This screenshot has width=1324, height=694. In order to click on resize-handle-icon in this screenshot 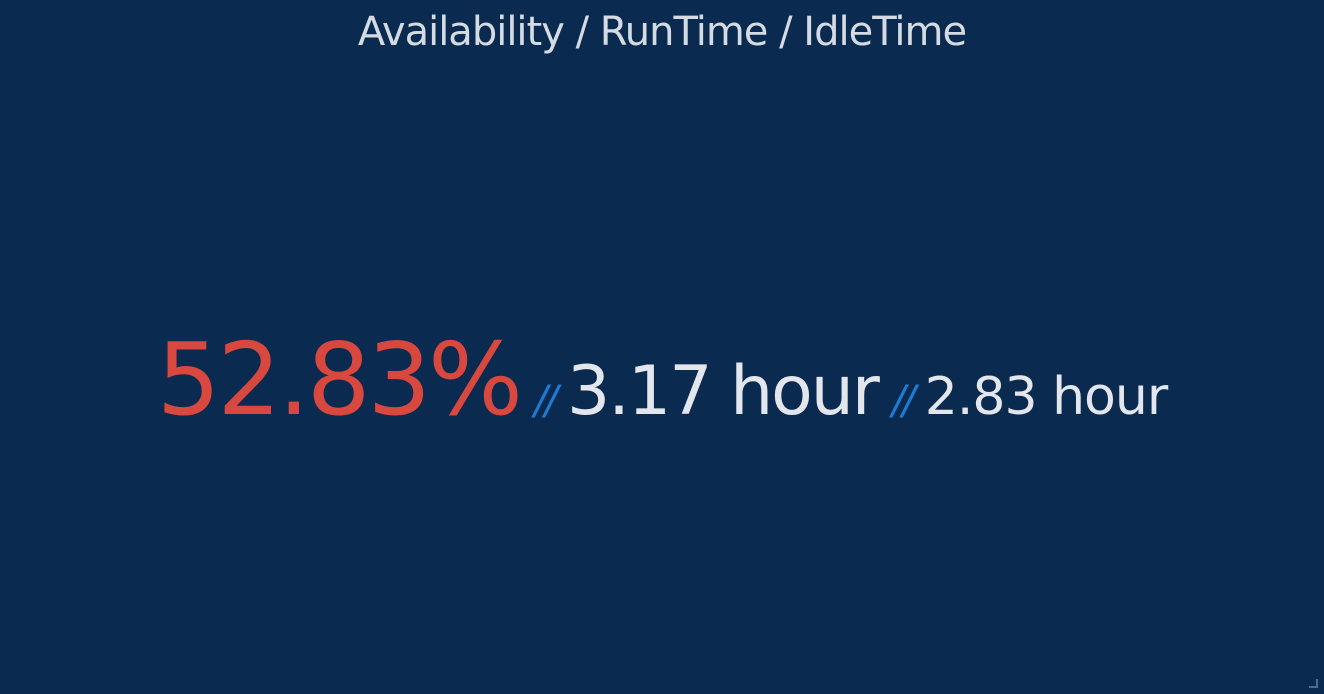, I will do `click(1313, 683)`.